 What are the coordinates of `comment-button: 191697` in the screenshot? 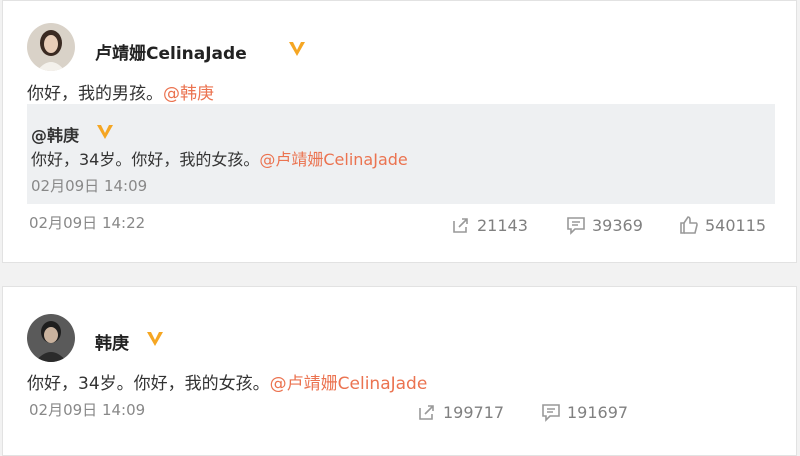 It's located at (584, 412).